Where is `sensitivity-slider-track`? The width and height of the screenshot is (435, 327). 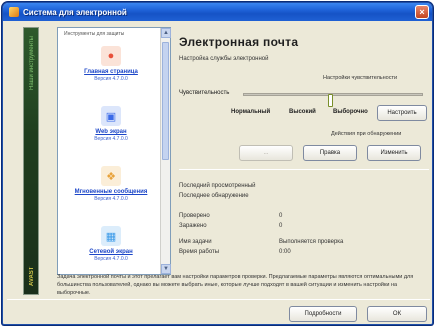 sensitivity-slider-track is located at coordinates (333, 100).